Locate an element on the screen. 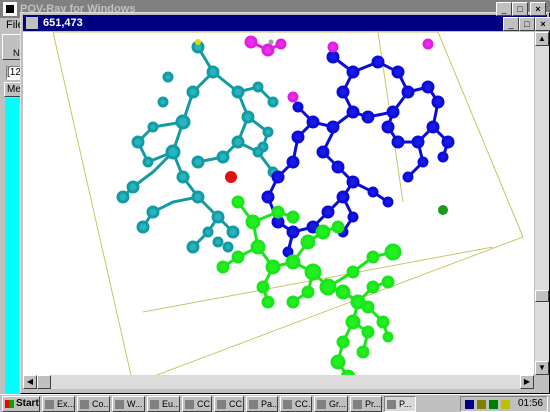  network-icon is located at coordinates (469, 404).